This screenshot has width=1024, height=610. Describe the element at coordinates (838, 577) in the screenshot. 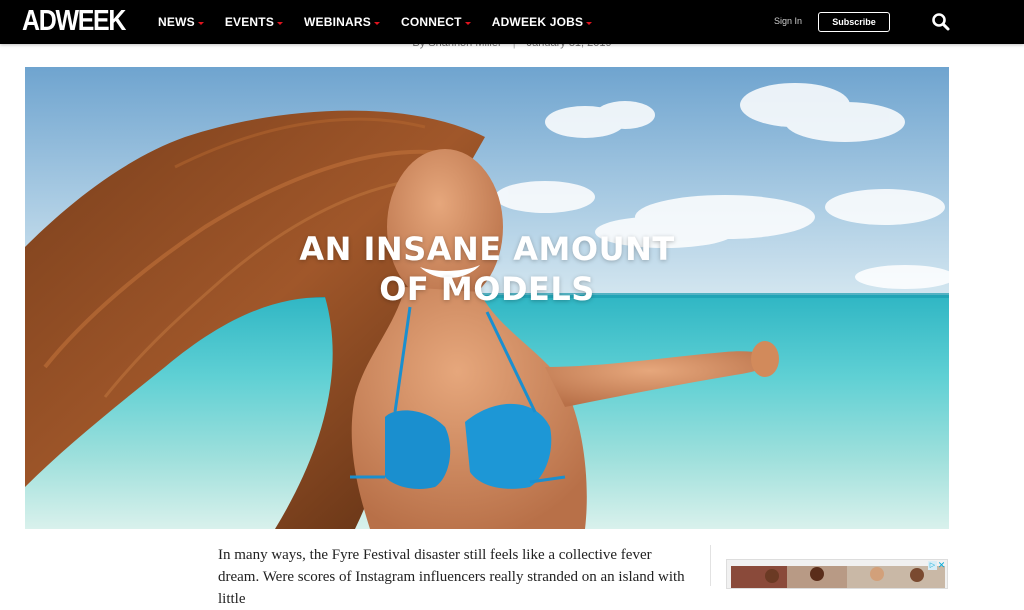

I see `ad-image` at that location.